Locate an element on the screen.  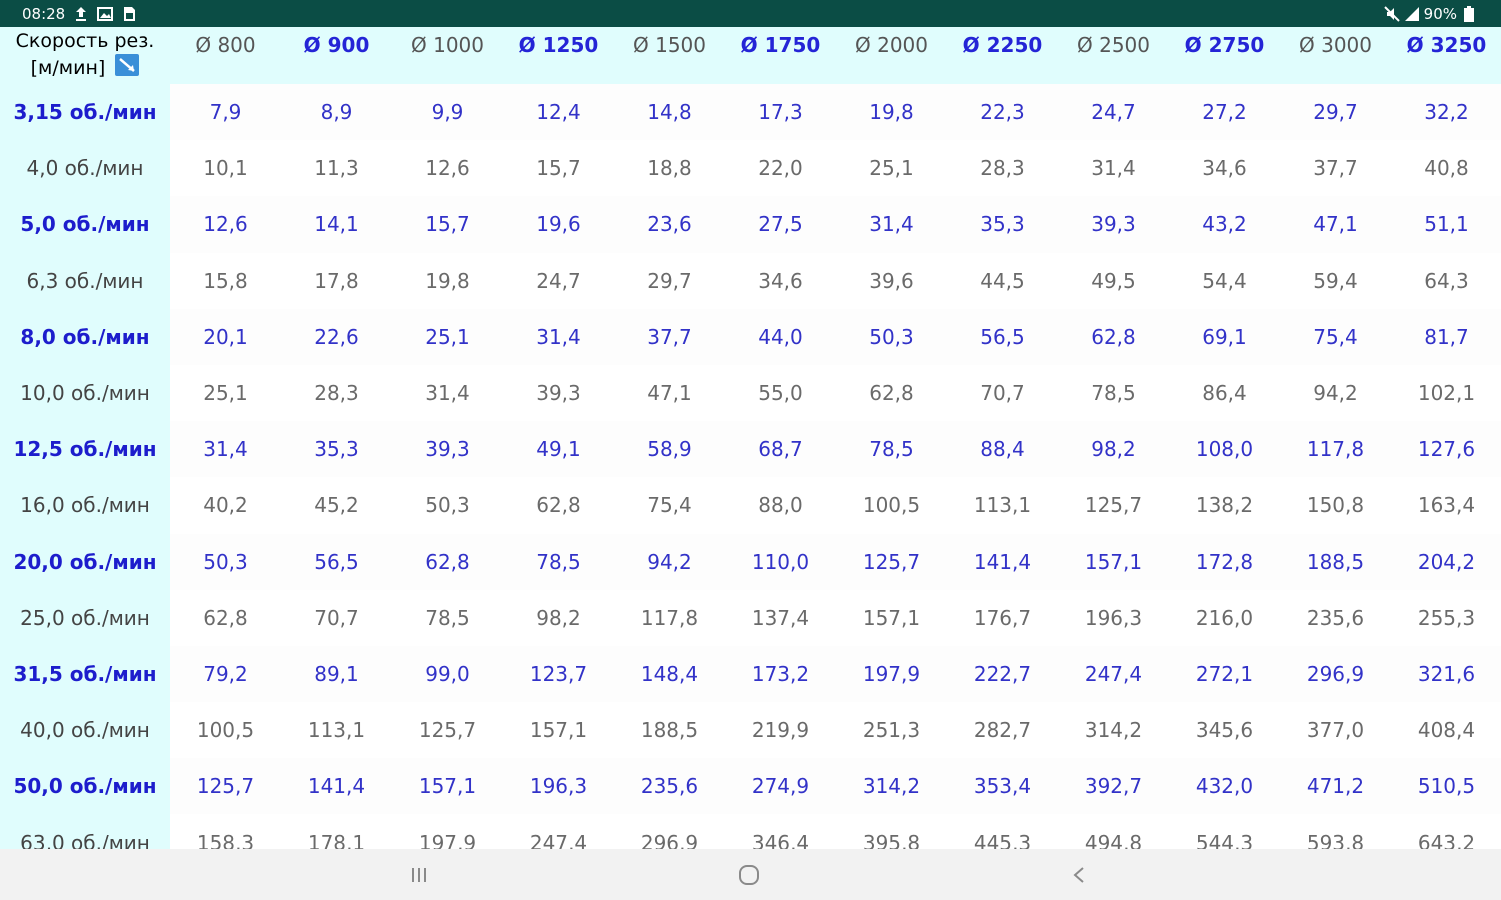
recent-apps-button is located at coordinates (419, 875).